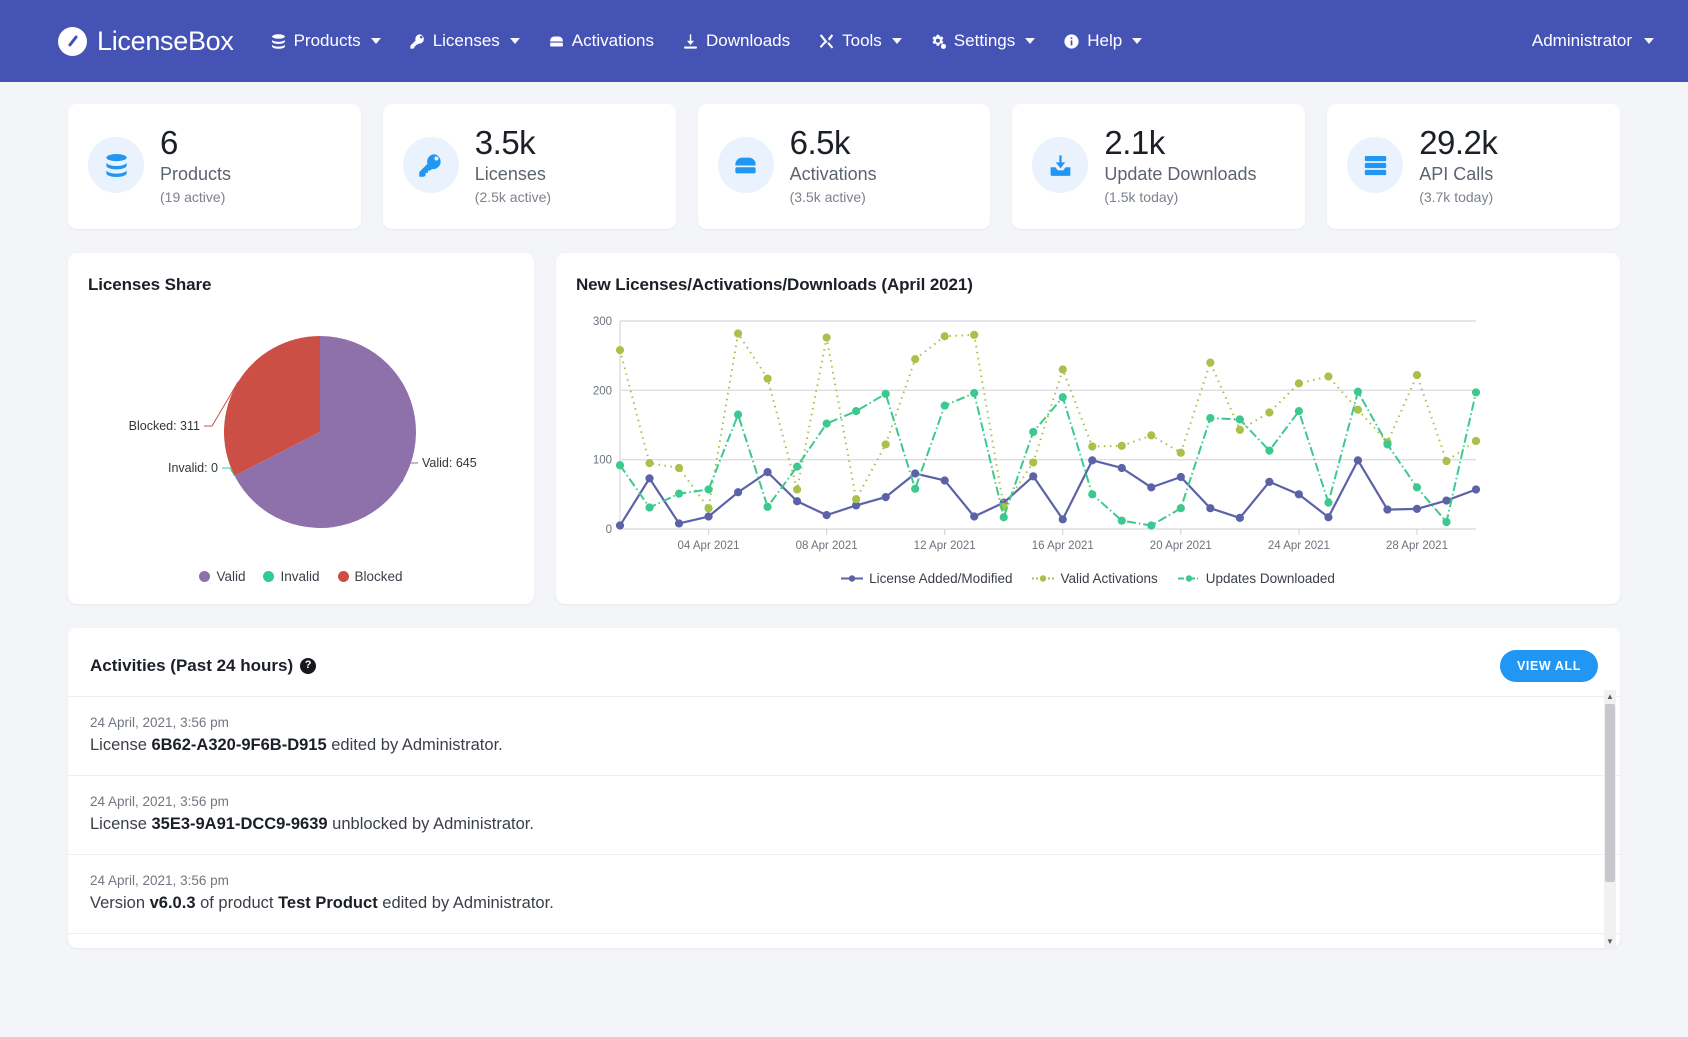 The width and height of the screenshot is (1688, 1037). Describe the element at coordinates (844, 662) in the screenshot. I see `activities-header: Activities (Past 24 hours) ? VIEW ALL` at that location.